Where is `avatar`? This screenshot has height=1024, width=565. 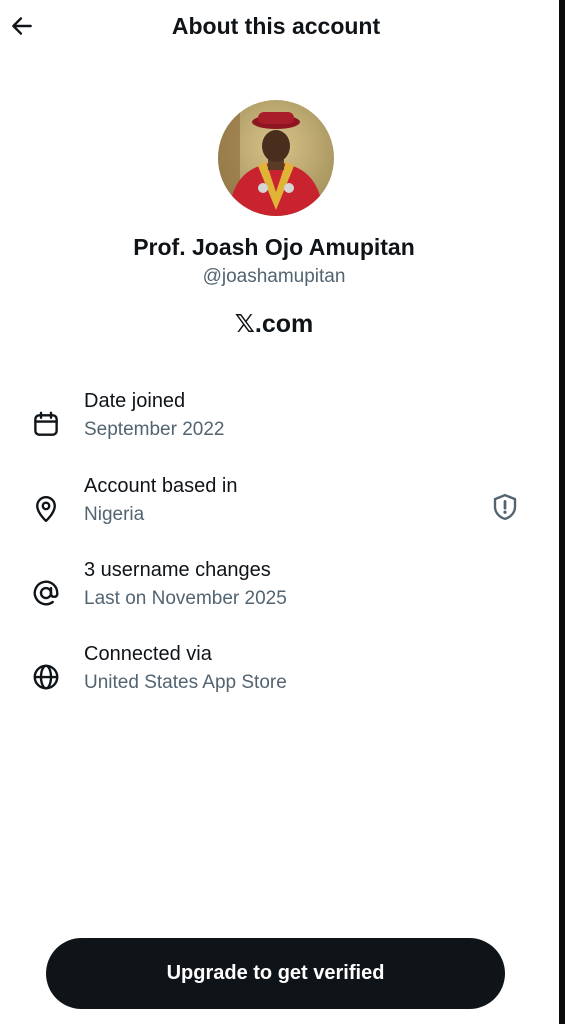 avatar is located at coordinates (276, 158).